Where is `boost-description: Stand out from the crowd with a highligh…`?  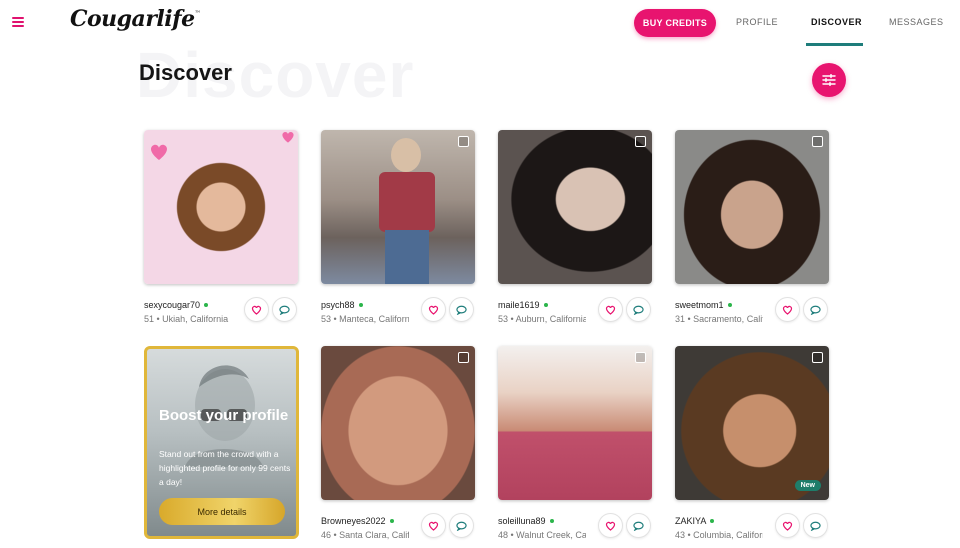
boost-description: Stand out from the crowd with a highligh… is located at coordinates (225, 468).